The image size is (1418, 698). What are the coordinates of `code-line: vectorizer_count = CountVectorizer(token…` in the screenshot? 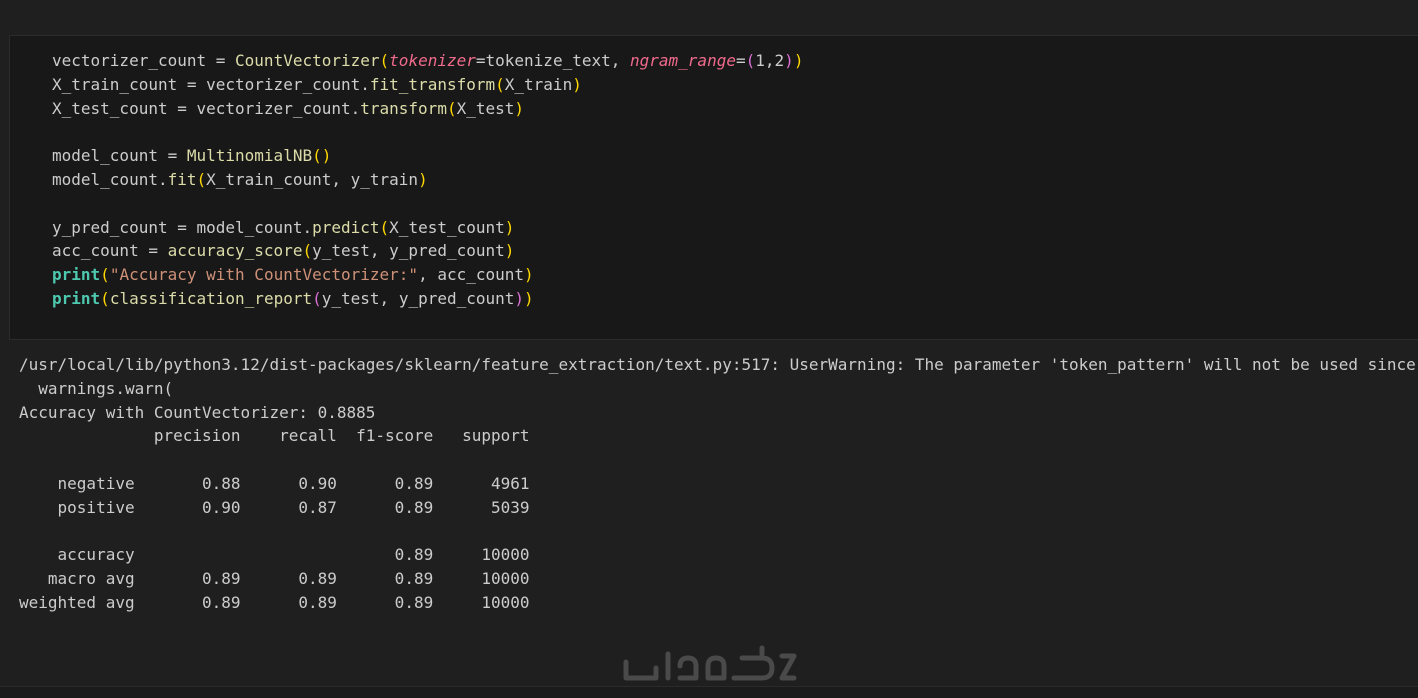 It's located at (427, 61).